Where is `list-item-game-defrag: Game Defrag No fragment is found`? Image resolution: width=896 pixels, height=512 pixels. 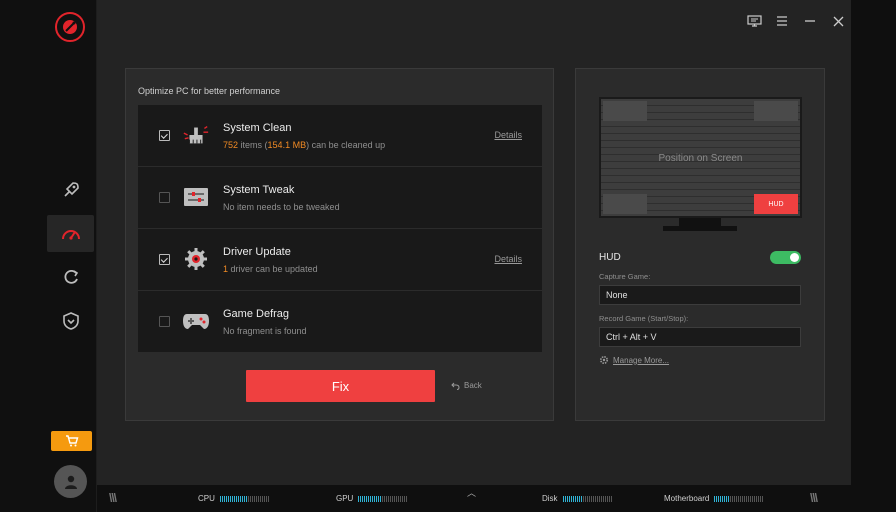
list-item-game-defrag: Game Defrag No fragment is found is located at coordinates (340, 321).